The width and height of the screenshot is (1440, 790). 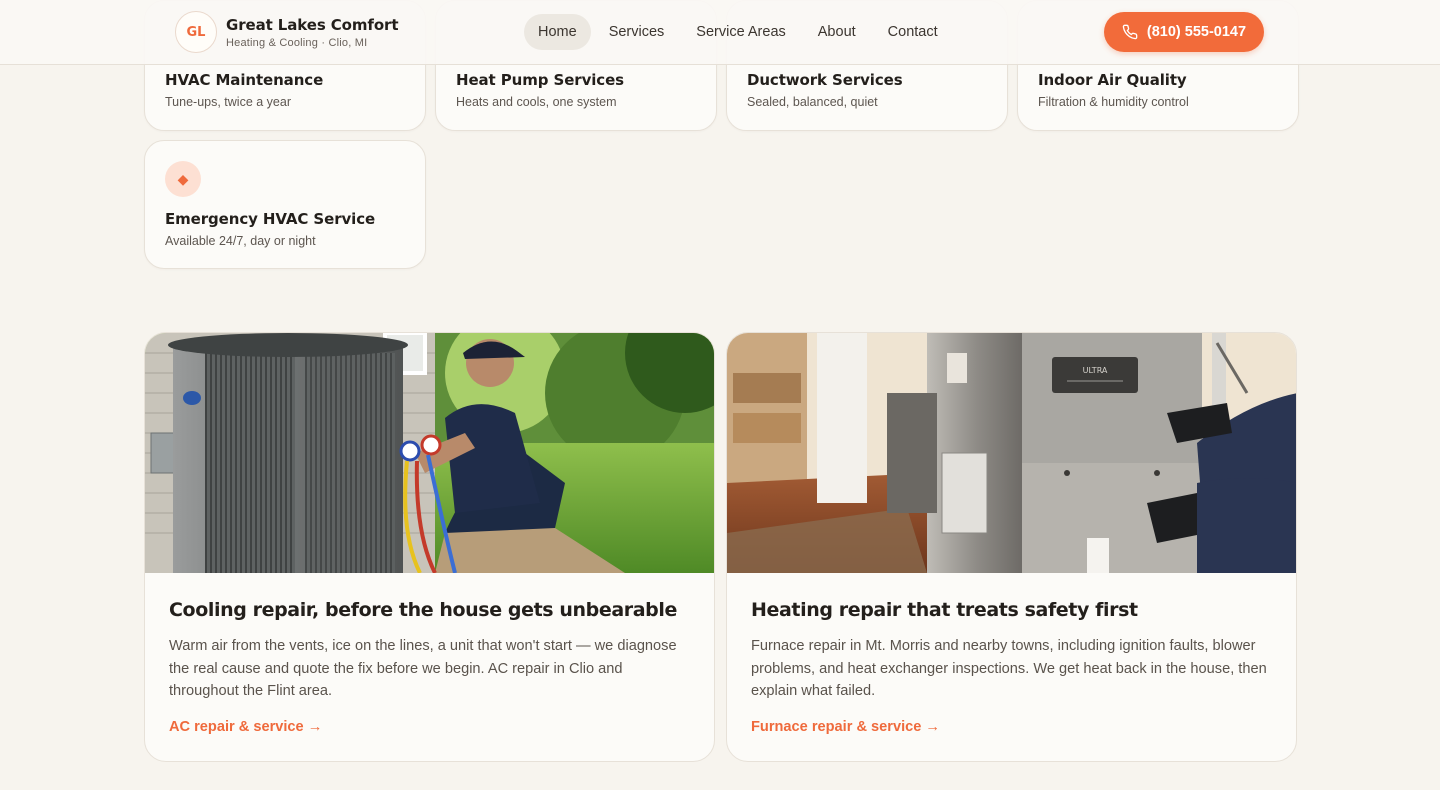 I want to click on phone-number: (810) 555-0147, so click(x=1196, y=32).